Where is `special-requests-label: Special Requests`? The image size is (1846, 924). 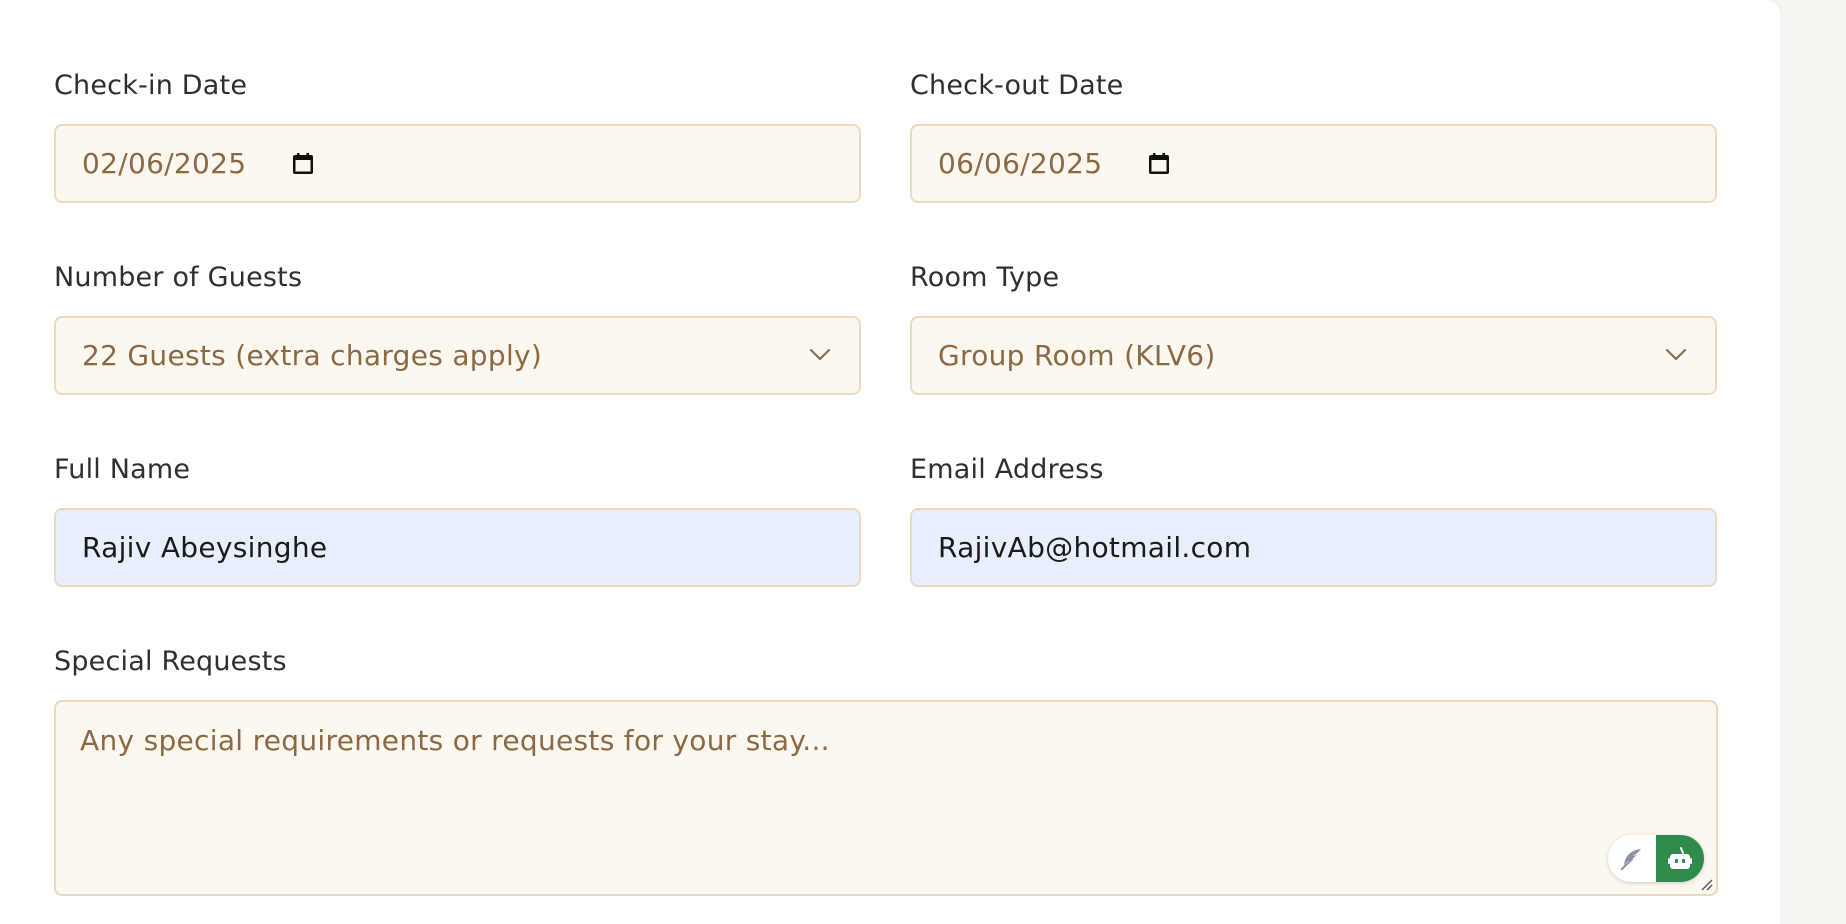 special-requests-label: Special Requests is located at coordinates (170, 661).